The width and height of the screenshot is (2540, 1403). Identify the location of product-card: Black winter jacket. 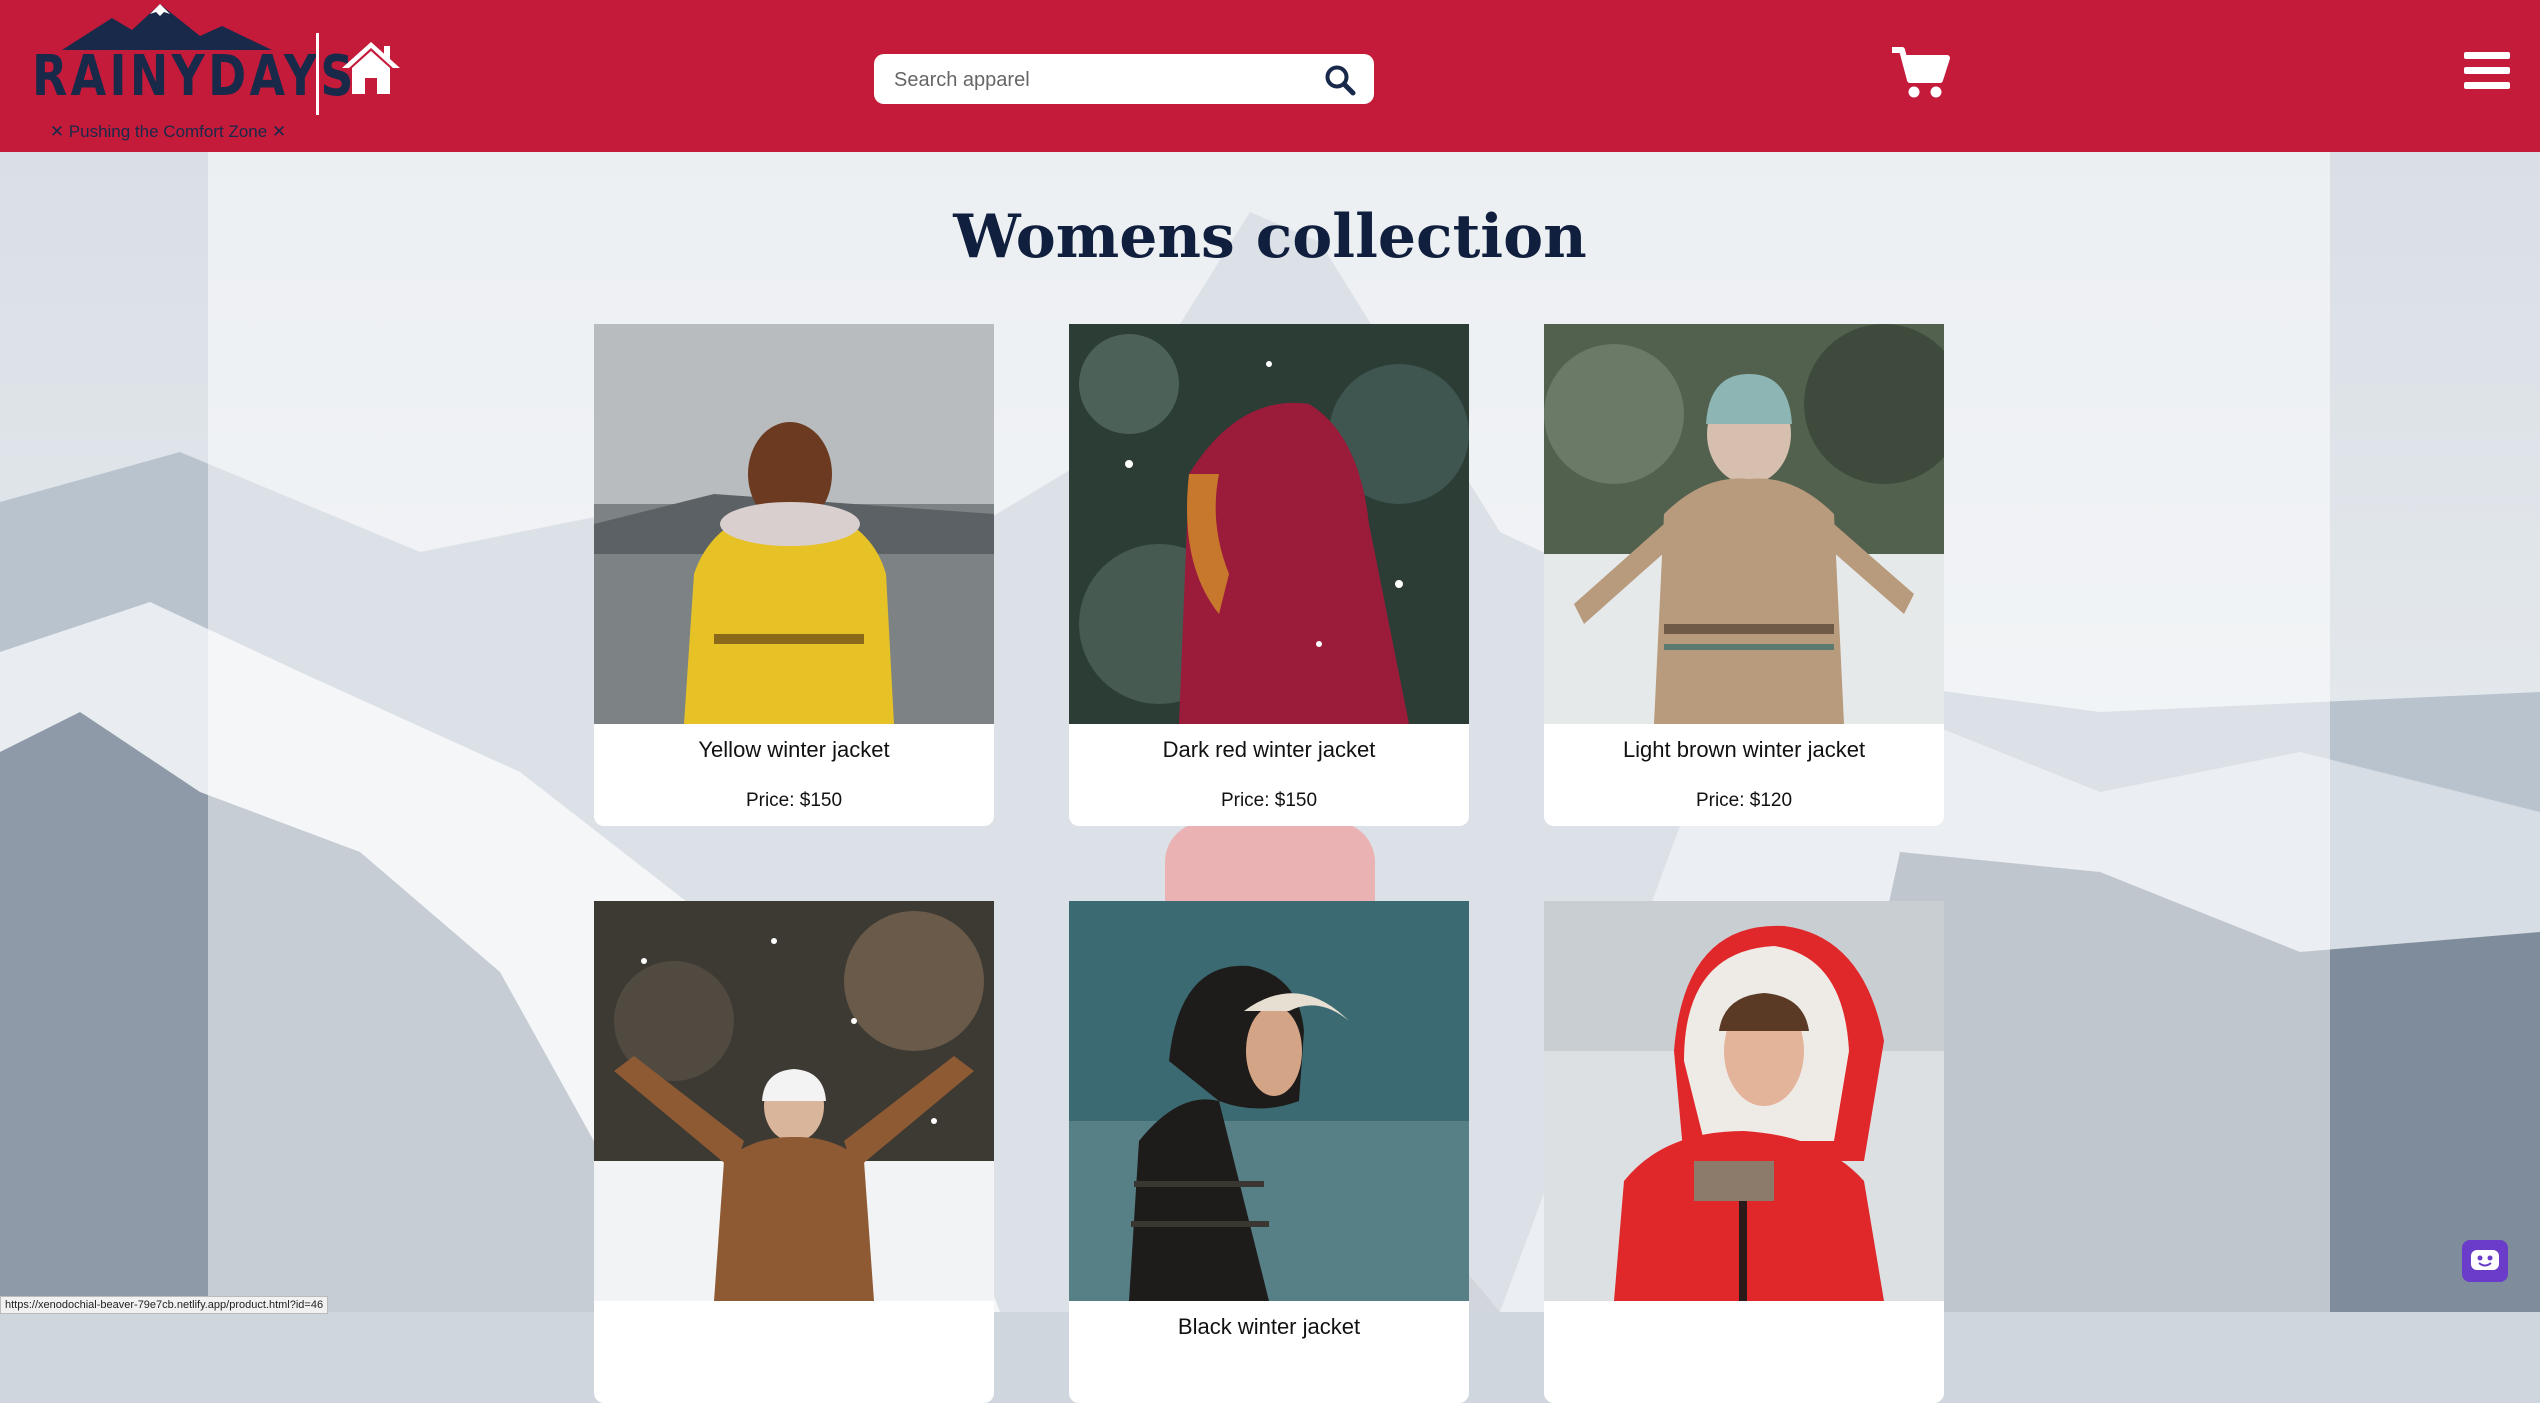
(1269, 1152).